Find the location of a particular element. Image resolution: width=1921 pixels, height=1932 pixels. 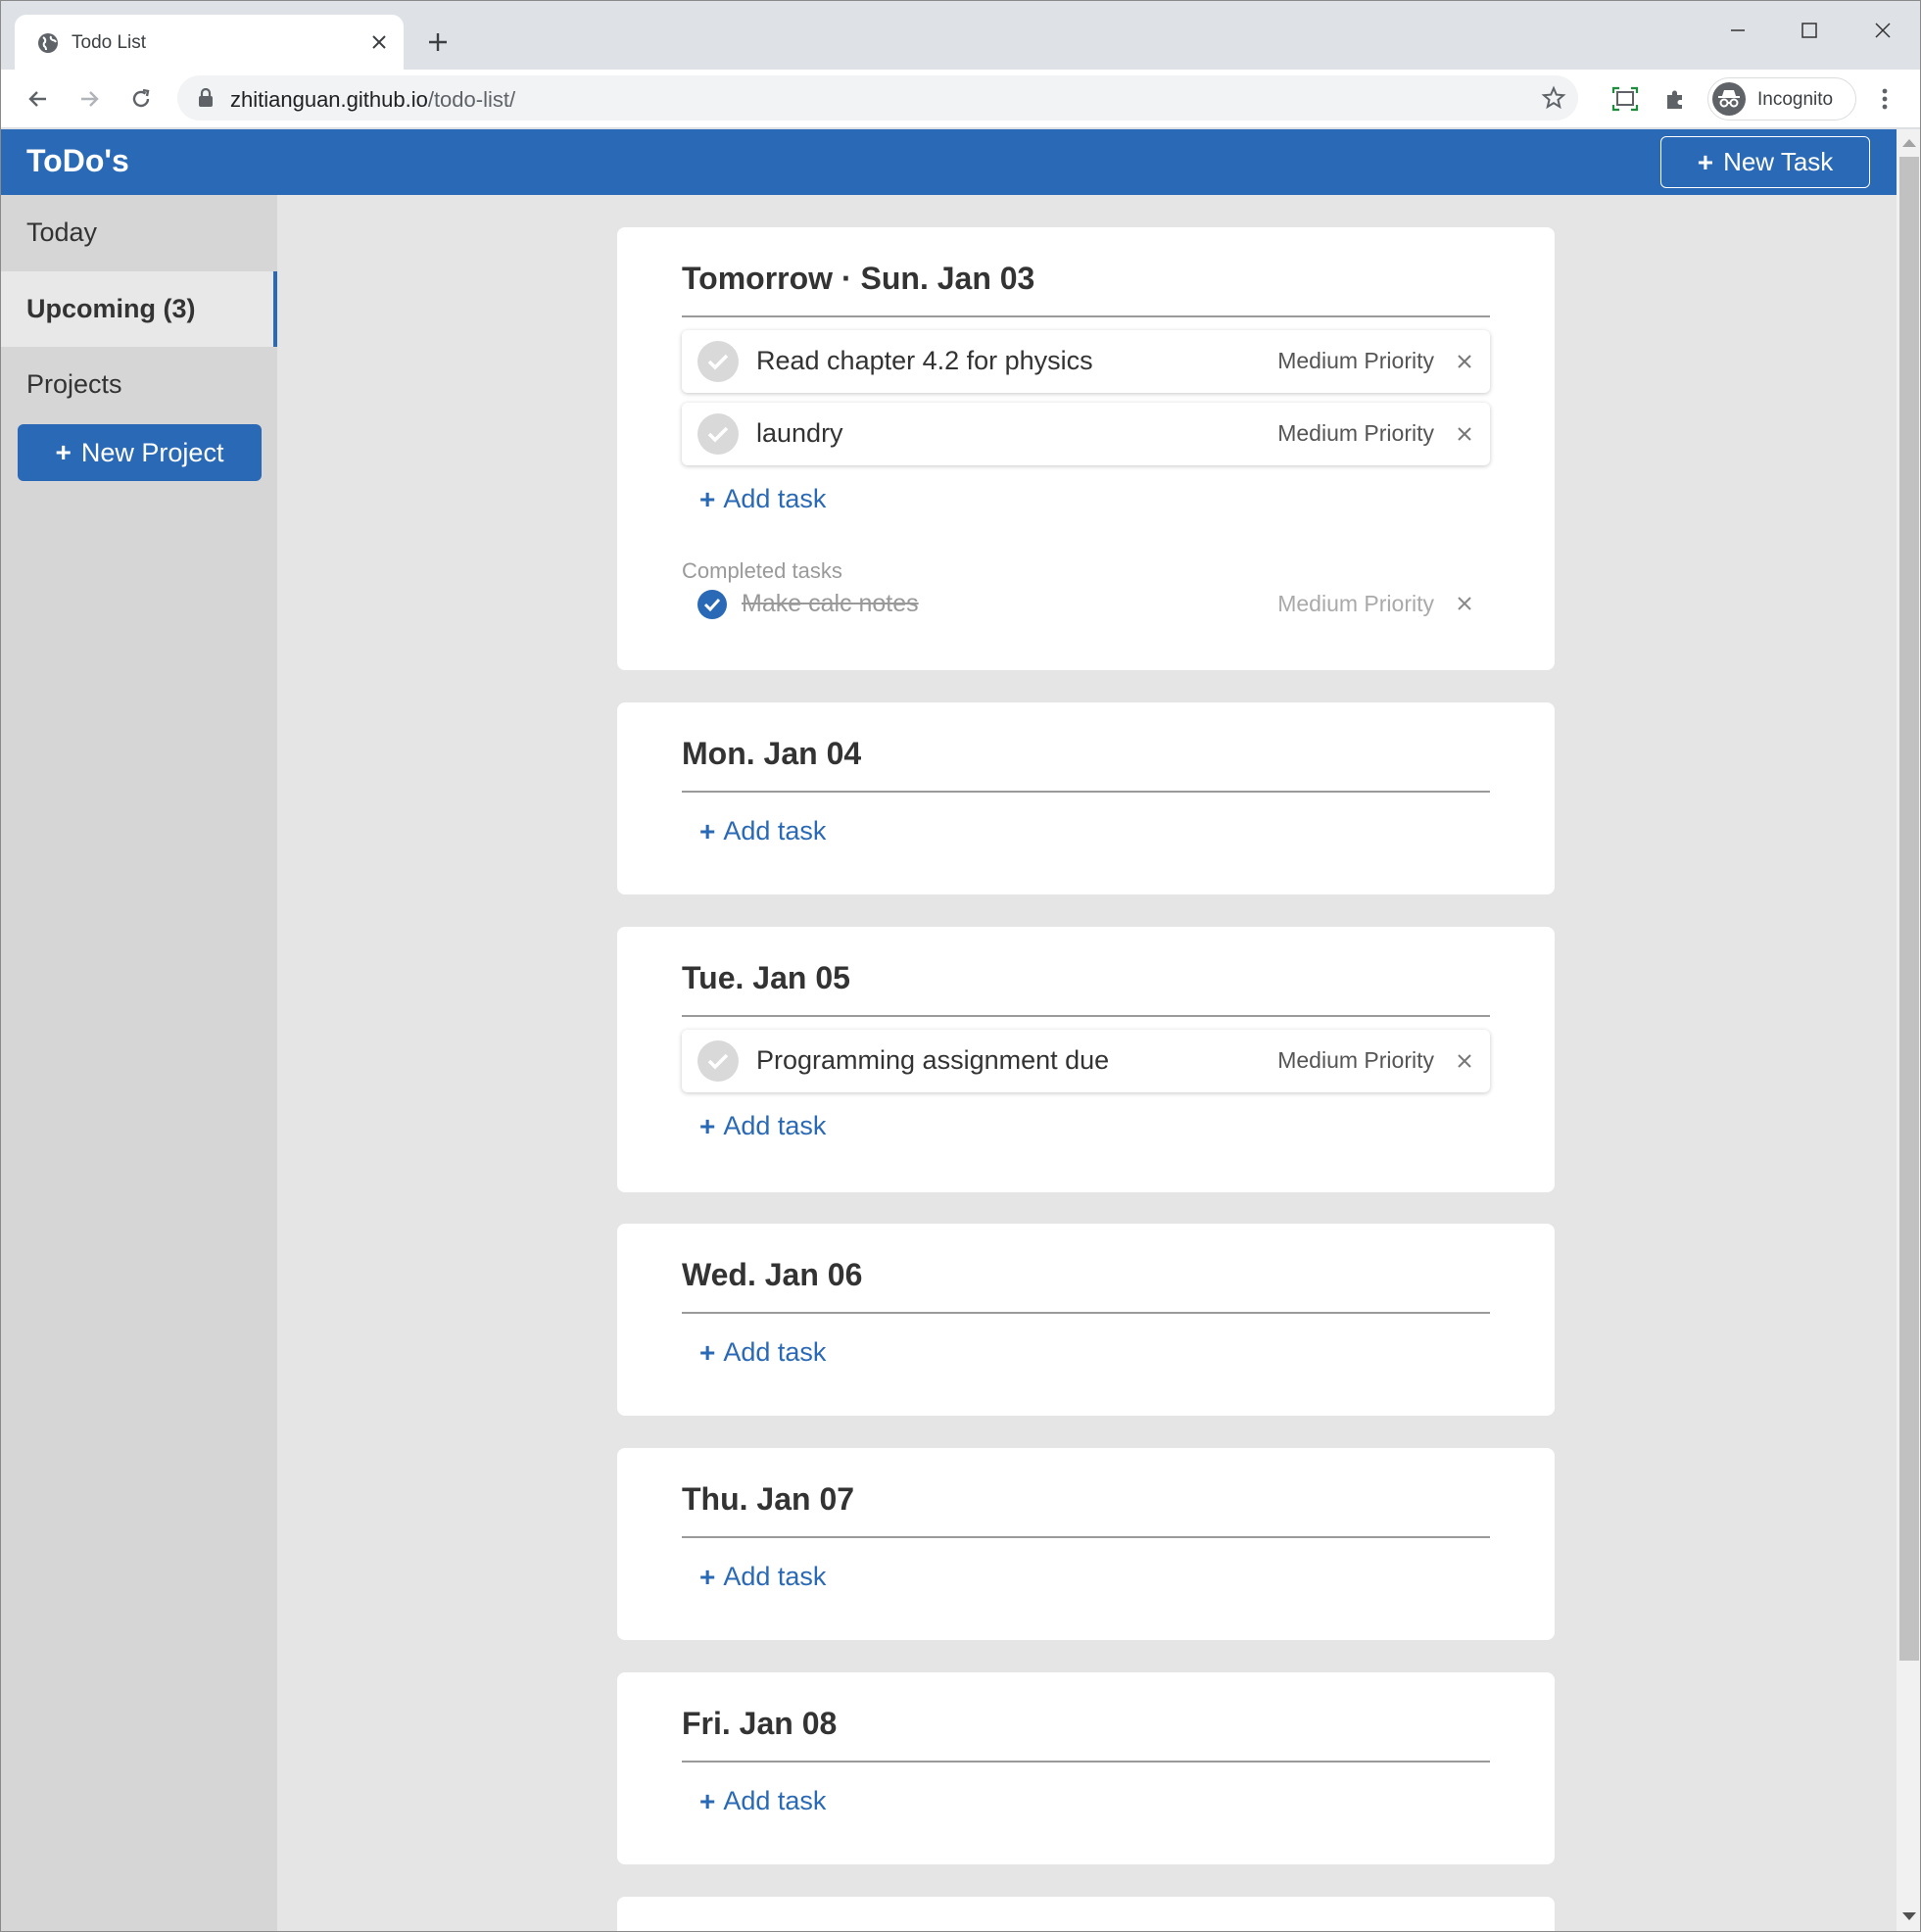

address-bar: zhitianguan.github.io/todo-list/ is located at coordinates (878, 98).